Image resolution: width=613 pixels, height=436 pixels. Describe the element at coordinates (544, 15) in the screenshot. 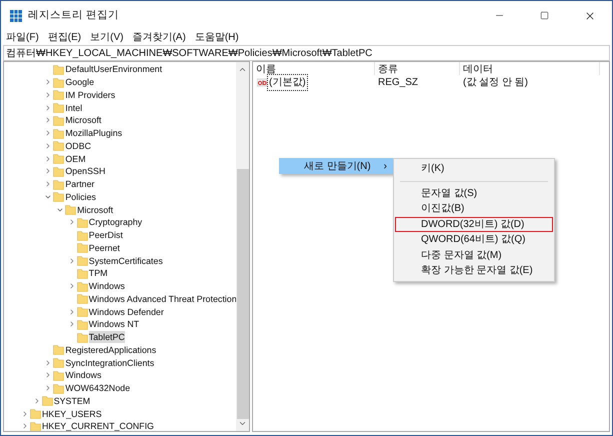

I see `maximize-icon` at that location.